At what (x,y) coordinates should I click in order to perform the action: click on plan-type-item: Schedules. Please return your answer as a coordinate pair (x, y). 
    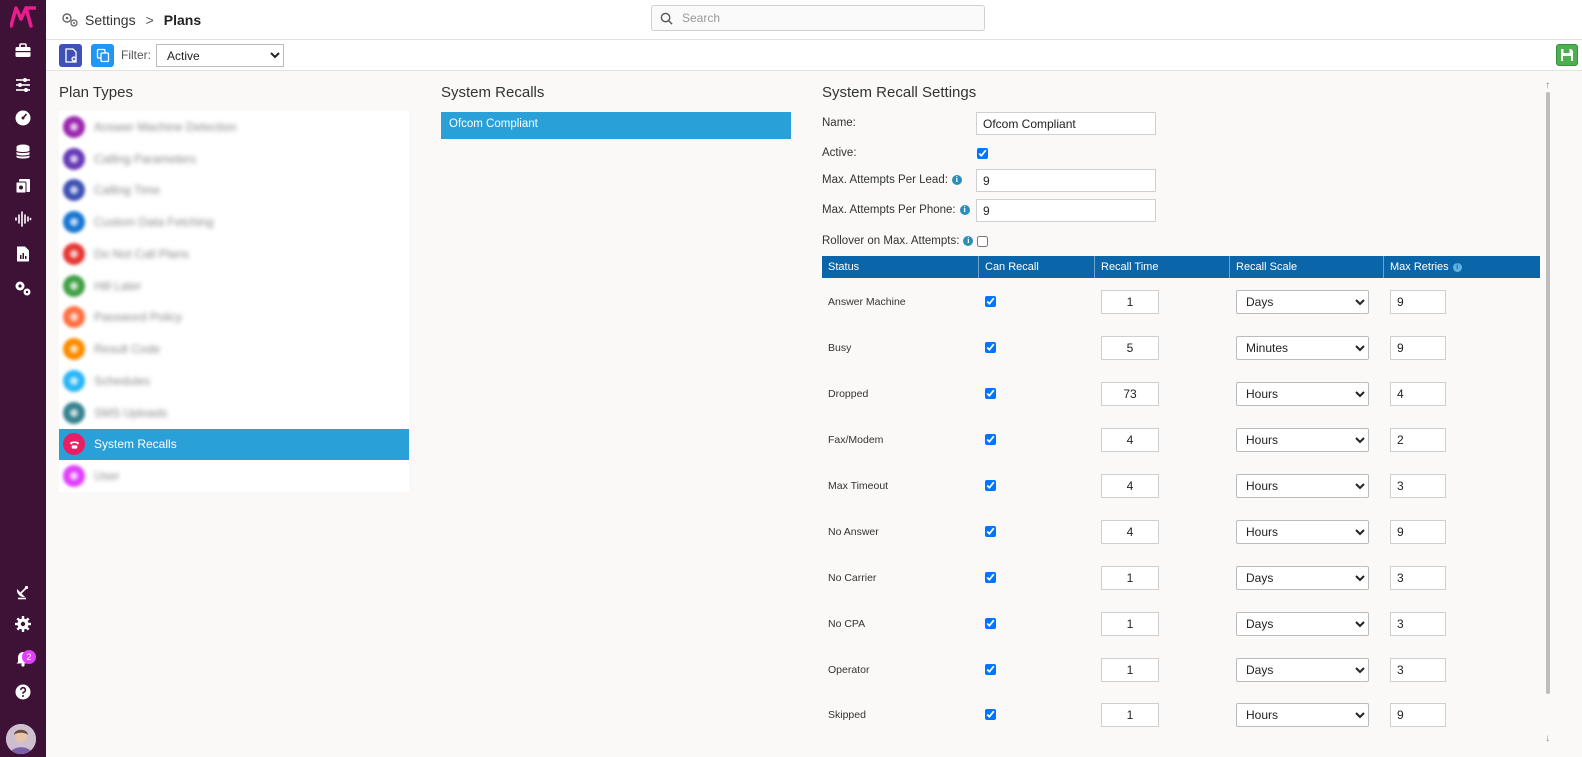
    Looking at the image, I should click on (234, 381).